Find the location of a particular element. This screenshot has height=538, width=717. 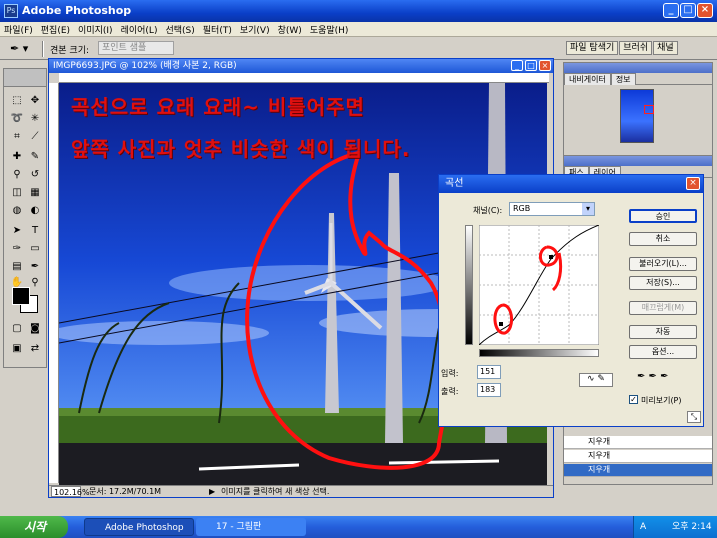

menu-image: 이미지(I) is located at coordinates (95, 29).